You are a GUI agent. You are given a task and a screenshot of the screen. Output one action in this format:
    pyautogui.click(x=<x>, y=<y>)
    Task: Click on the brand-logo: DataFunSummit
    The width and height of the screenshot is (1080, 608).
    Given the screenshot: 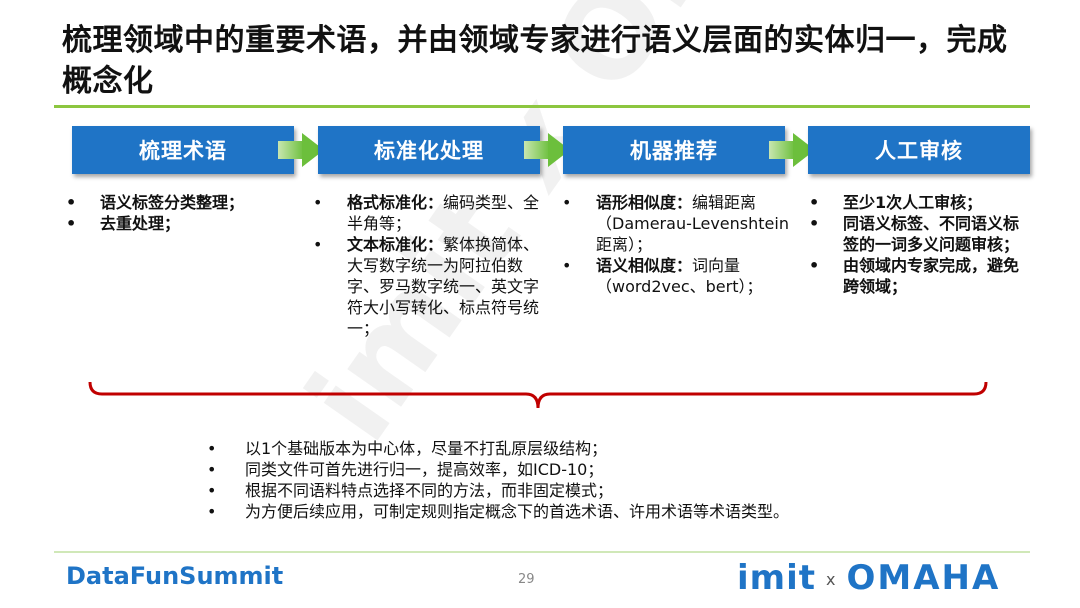 What is the action you would take?
    pyautogui.click(x=175, y=576)
    